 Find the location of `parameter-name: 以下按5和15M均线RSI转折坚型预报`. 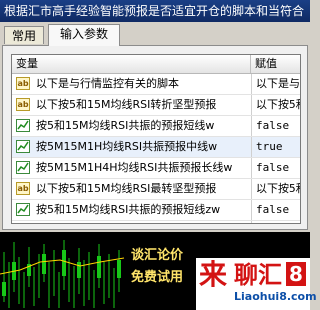

parameter-name: 以下按5和15M均线RSI转折坚型预报 is located at coordinates (126, 104).